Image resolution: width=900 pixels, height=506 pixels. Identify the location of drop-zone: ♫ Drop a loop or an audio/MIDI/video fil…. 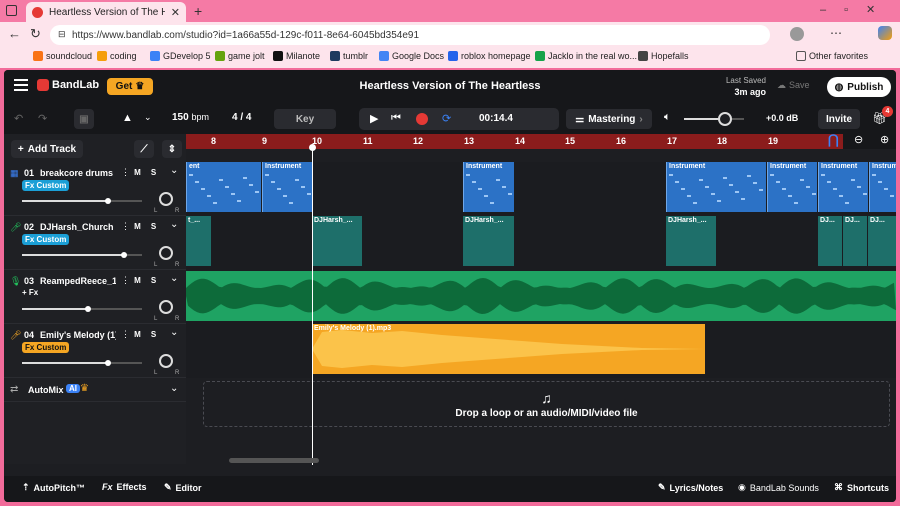
(546, 404).